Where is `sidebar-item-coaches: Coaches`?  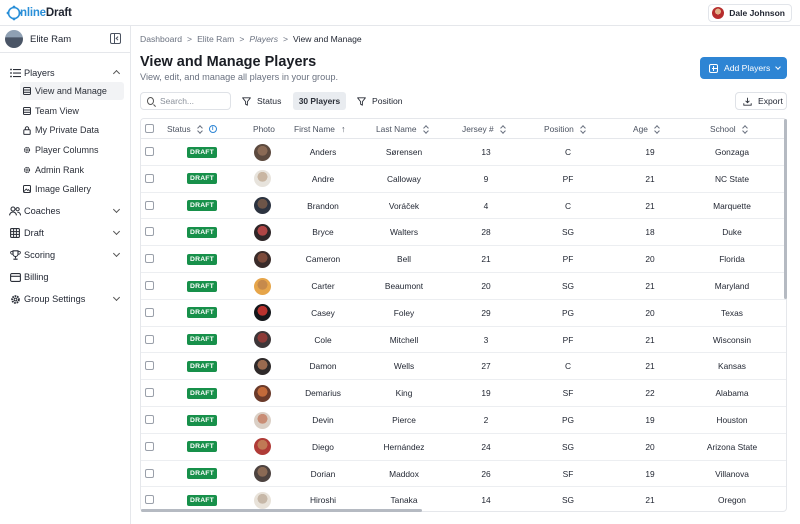 sidebar-item-coaches: Coaches is located at coordinates (65, 211).